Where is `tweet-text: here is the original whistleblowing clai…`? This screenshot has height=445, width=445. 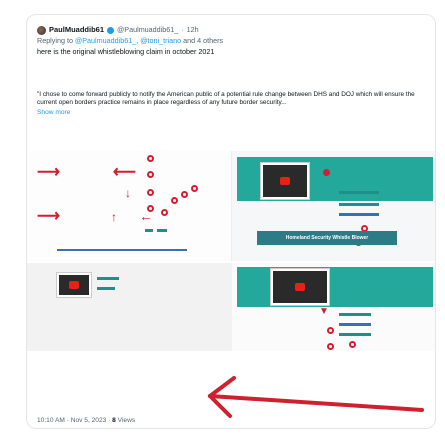 tweet-text: here is the original whistleblowing clai… is located at coordinates (126, 51).